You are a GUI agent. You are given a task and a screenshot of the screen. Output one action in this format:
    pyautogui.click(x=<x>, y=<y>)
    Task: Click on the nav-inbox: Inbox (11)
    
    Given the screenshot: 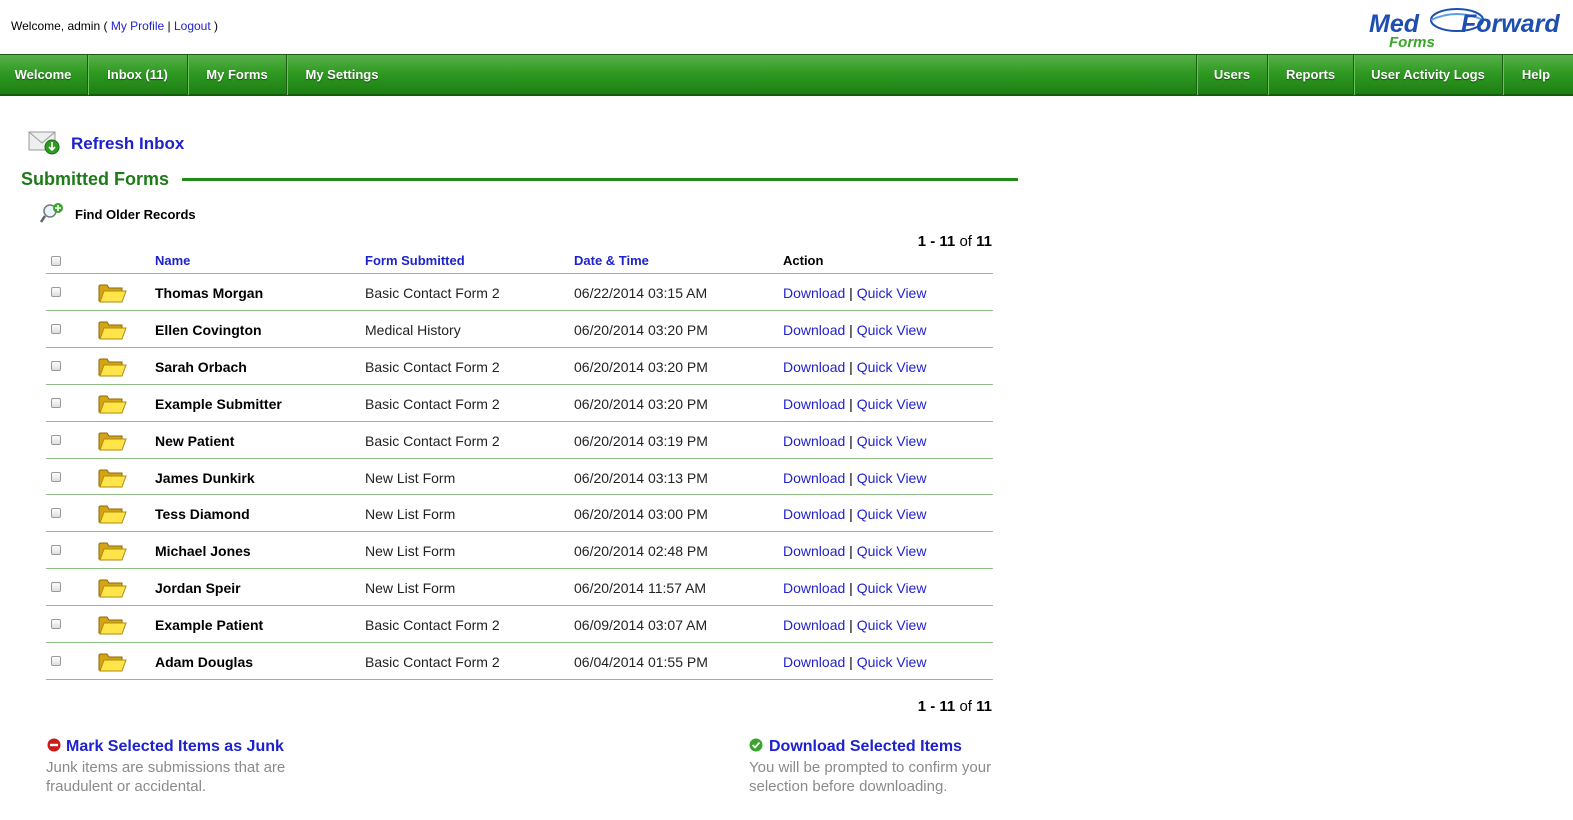 What is the action you would take?
    pyautogui.click(x=137, y=75)
    